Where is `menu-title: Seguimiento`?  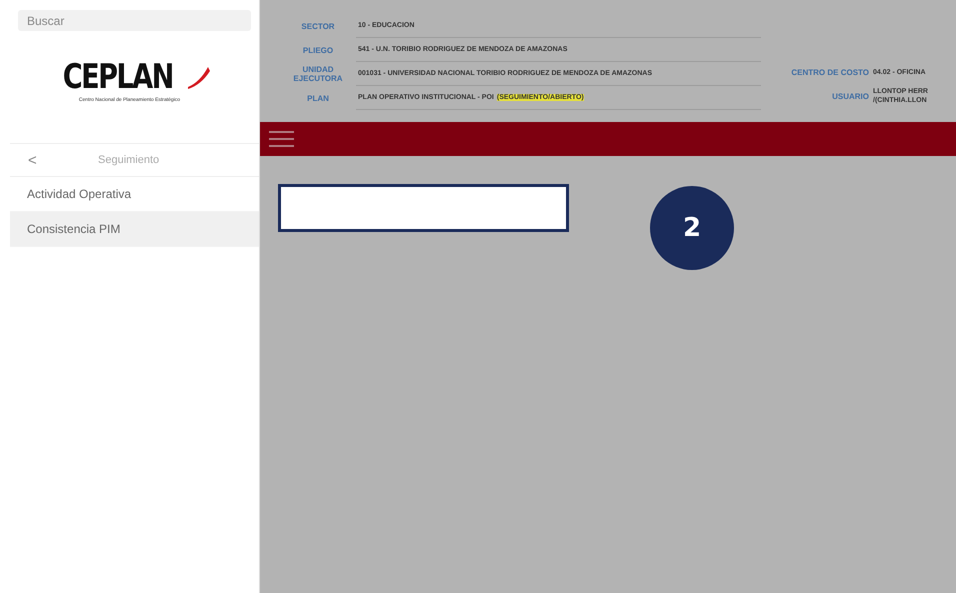 menu-title: Seguimiento is located at coordinates (129, 160).